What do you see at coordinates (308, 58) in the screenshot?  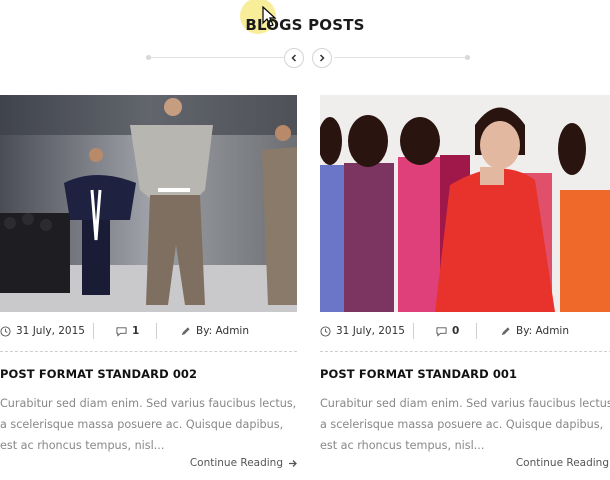 I see `carousel-nav` at bounding box center [308, 58].